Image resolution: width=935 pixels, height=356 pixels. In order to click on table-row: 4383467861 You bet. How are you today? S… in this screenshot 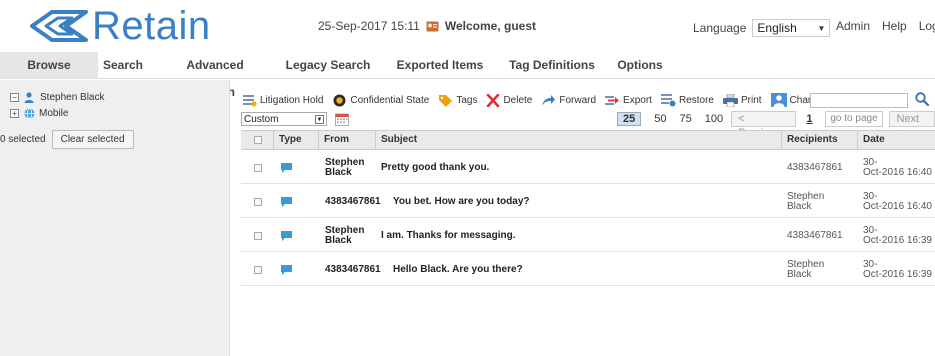, I will do `click(588, 201)`.